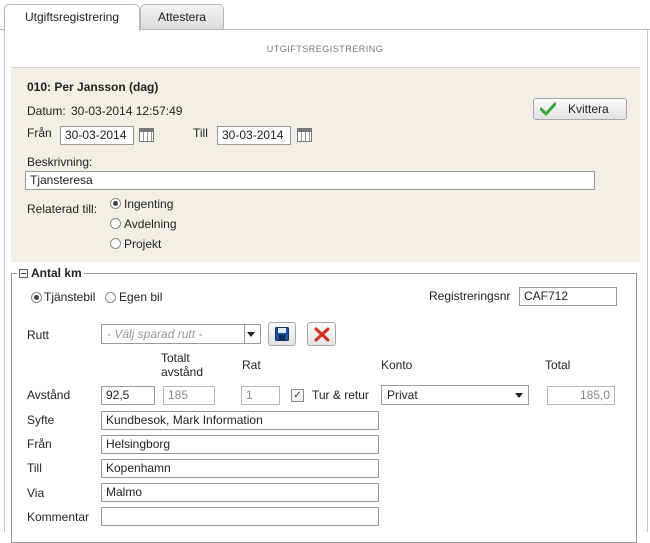  I want to click on relaterad-radio-ingenting, so click(115, 203).